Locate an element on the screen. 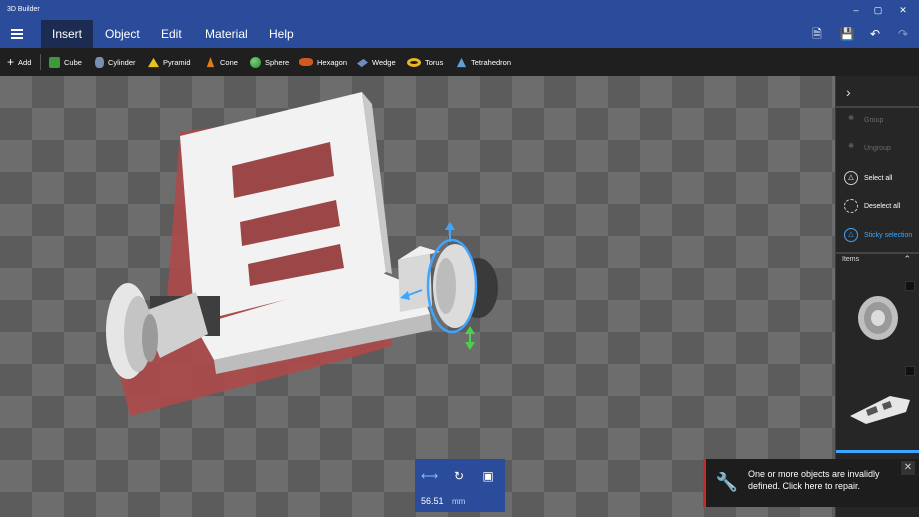 The image size is (919, 517). items-scroll-indicator is located at coordinates (877, 451).